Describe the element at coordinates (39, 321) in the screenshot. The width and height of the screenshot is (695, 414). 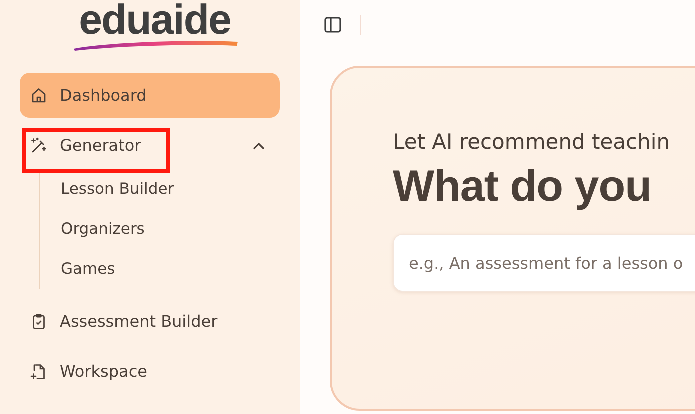
I see `clipboard-check-icon` at that location.